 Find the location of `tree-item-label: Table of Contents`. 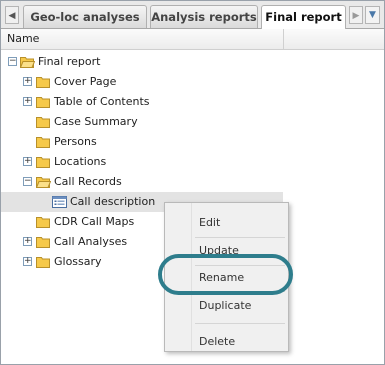

tree-item-label: Table of Contents is located at coordinates (102, 101).